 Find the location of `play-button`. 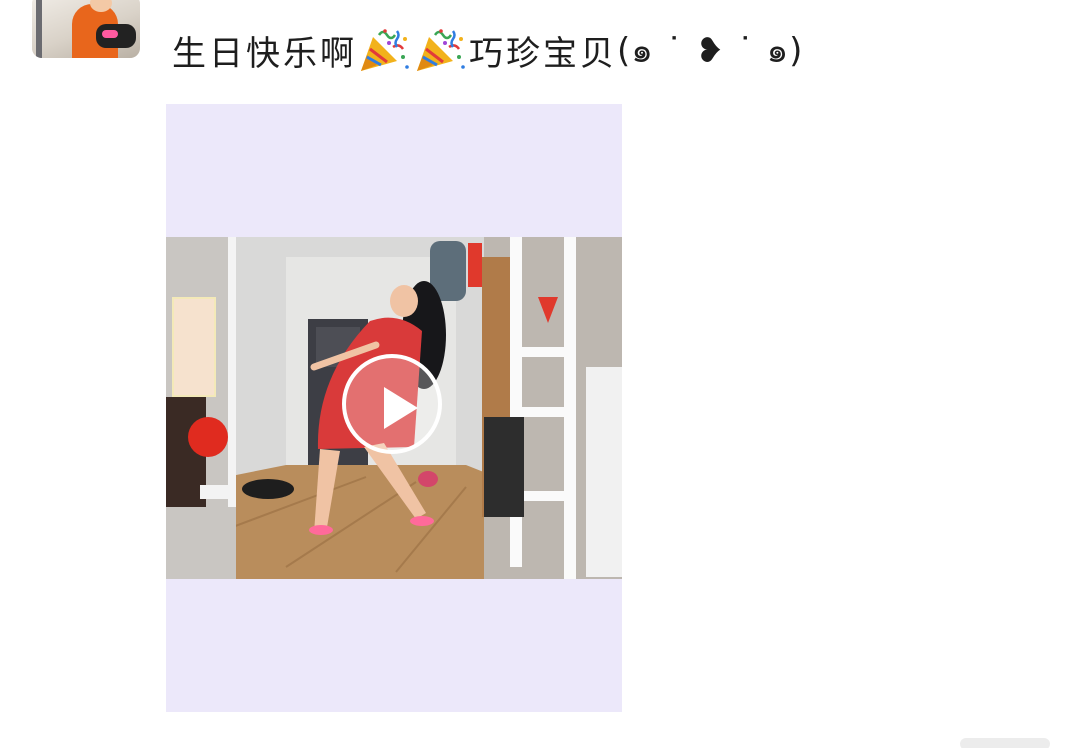

play-button is located at coordinates (392, 404).